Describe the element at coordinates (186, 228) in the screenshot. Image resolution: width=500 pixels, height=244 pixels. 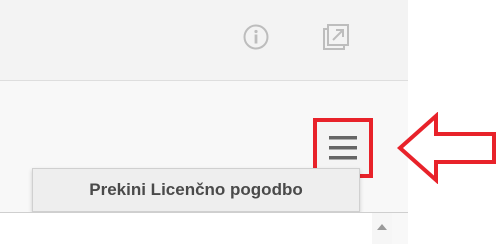
I see `lower-content` at that location.